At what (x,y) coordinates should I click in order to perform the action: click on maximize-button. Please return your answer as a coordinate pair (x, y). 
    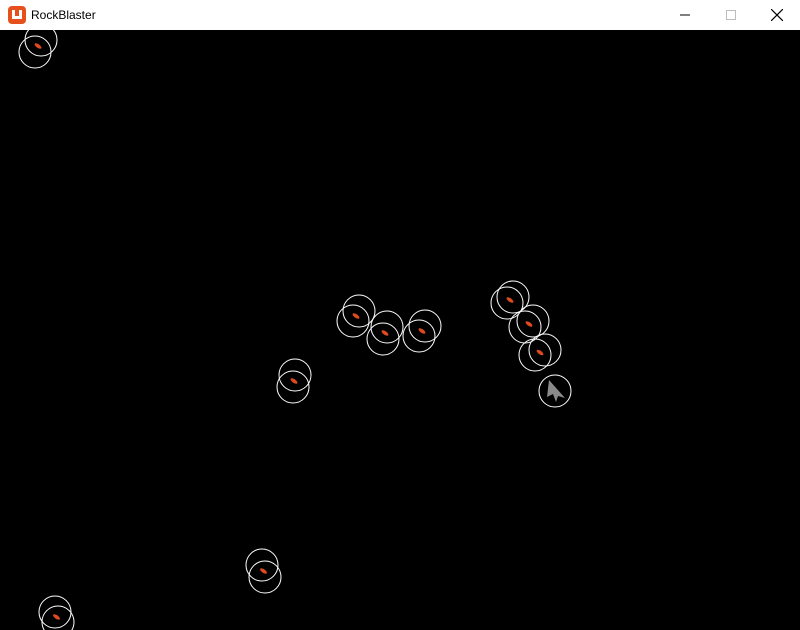
    Looking at the image, I should click on (731, 15).